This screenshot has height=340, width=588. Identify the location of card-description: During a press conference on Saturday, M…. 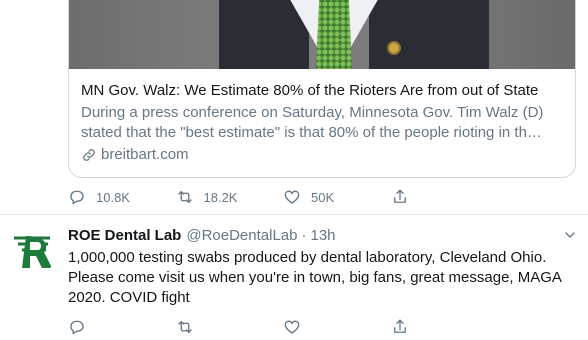
(312, 122).